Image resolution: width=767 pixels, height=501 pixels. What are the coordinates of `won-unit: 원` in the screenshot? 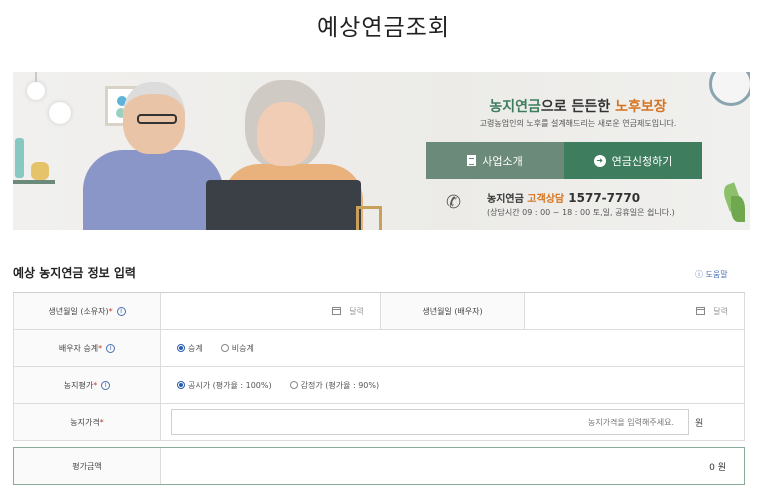 It's located at (699, 423).